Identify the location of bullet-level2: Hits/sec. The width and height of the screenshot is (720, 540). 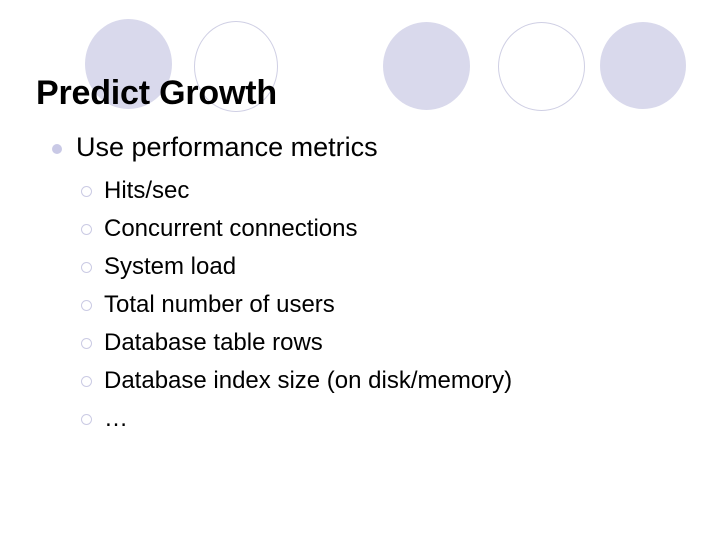
(360, 191).